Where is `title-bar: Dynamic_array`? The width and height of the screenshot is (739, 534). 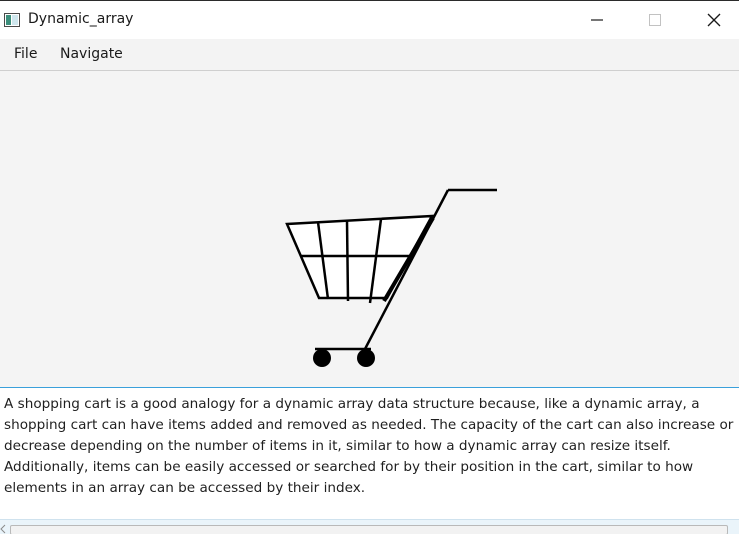
title-bar: Dynamic_array is located at coordinates (369, 20).